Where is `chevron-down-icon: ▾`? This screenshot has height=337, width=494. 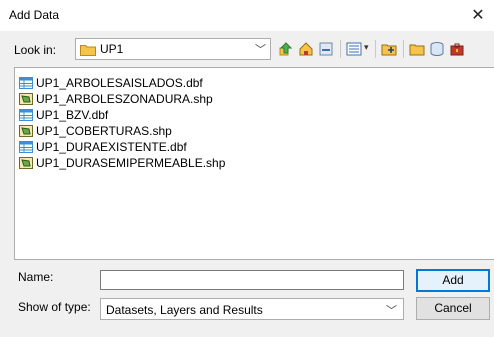
chevron-down-icon: ▾ is located at coordinates (366, 47).